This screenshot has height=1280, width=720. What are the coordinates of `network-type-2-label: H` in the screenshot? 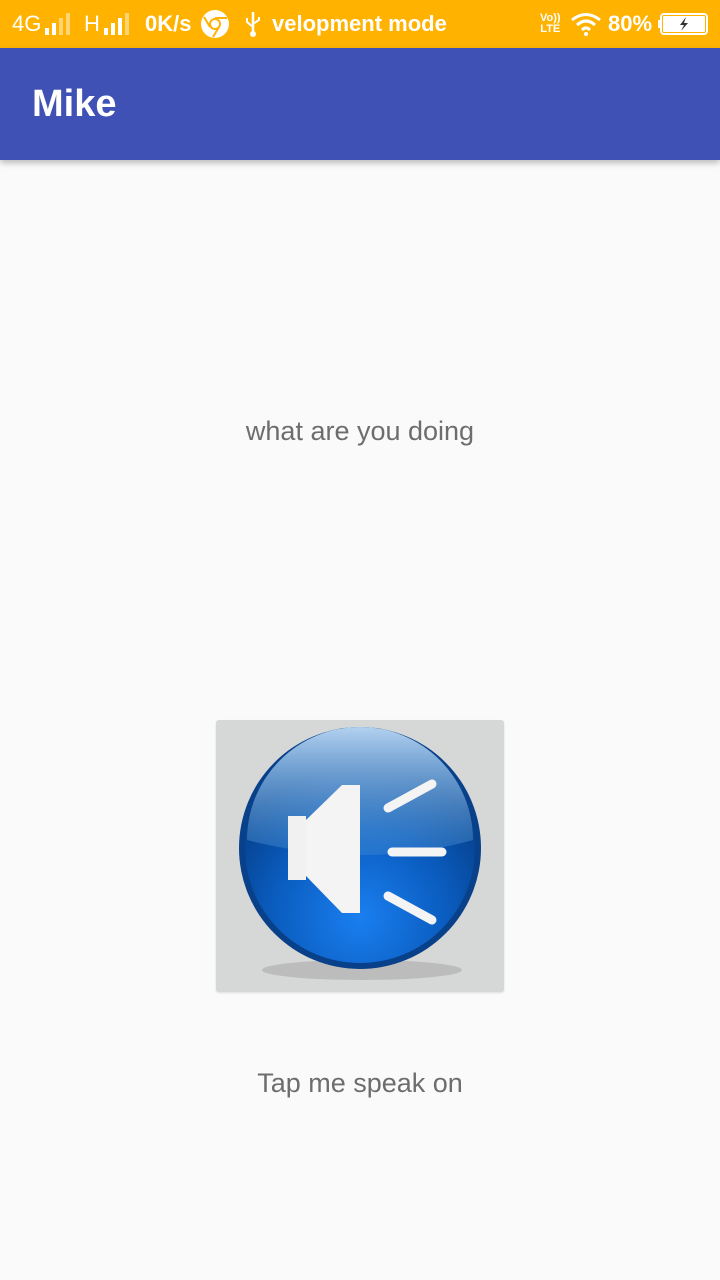 It's located at (92, 23).